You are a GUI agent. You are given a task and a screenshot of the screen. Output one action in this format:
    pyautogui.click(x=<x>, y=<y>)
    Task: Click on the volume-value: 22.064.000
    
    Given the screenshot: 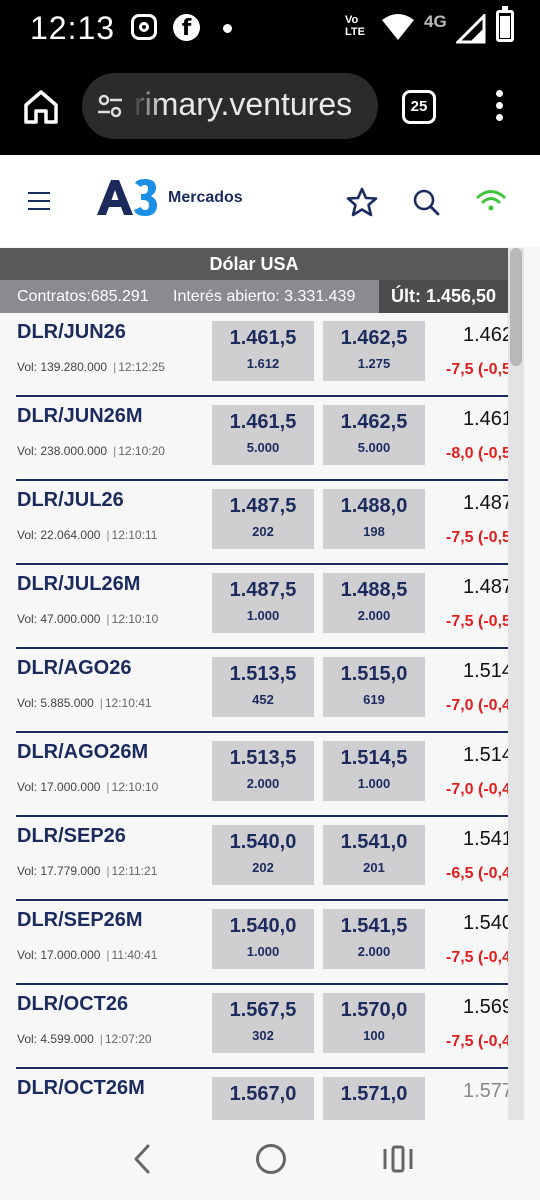 What is the action you would take?
    pyautogui.click(x=70, y=535)
    